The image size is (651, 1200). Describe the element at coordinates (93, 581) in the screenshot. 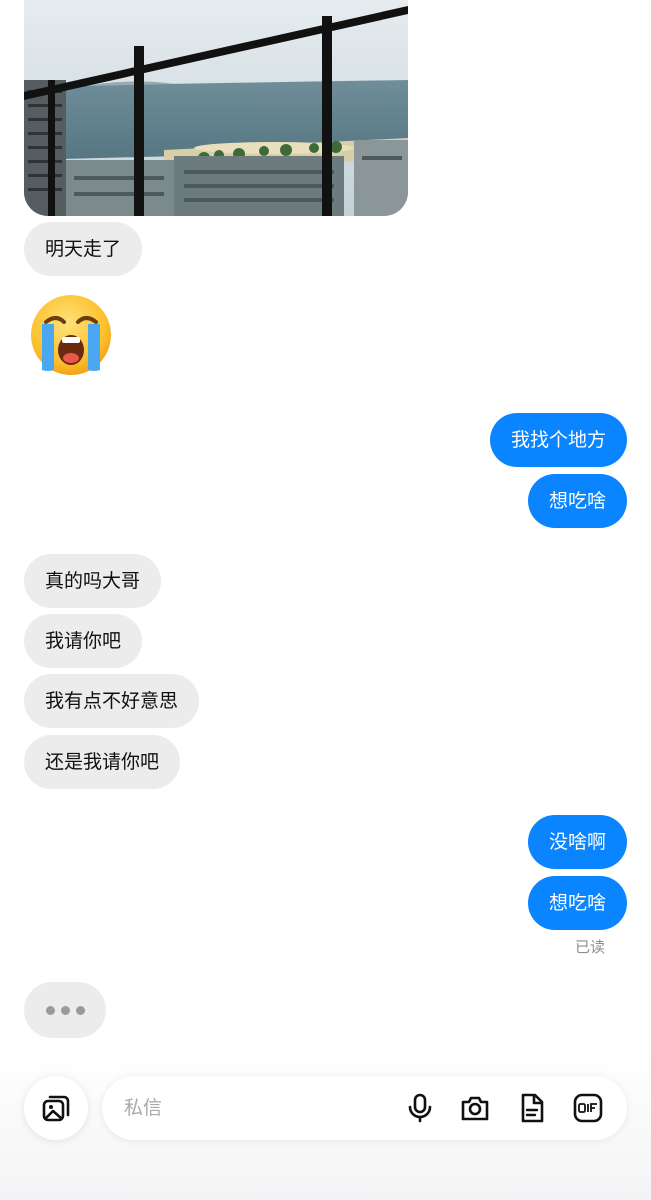

I see `message-incoming: 真的吗大哥` at that location.